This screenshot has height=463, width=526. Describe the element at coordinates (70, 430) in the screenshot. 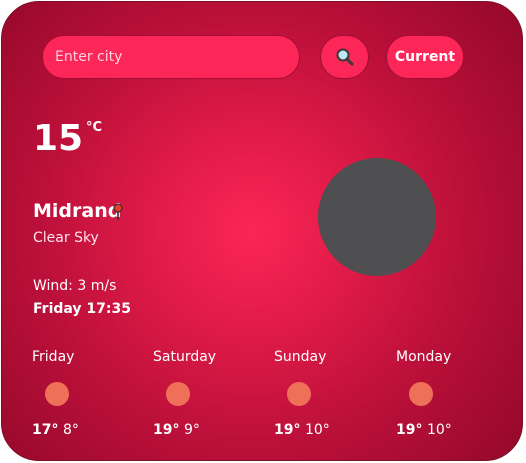

I see `forecast-low: 8°` at that location.